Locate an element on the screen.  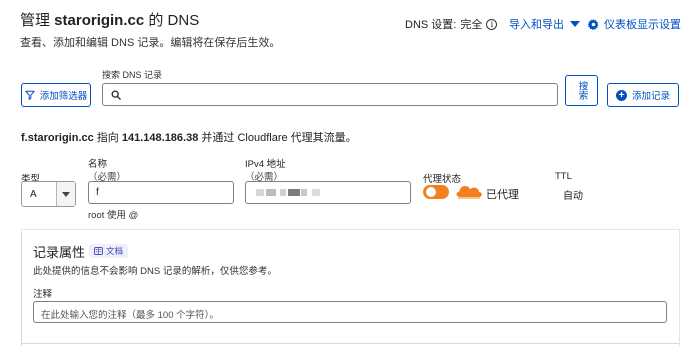
cloud-icon is located at coordinates (469, 192).